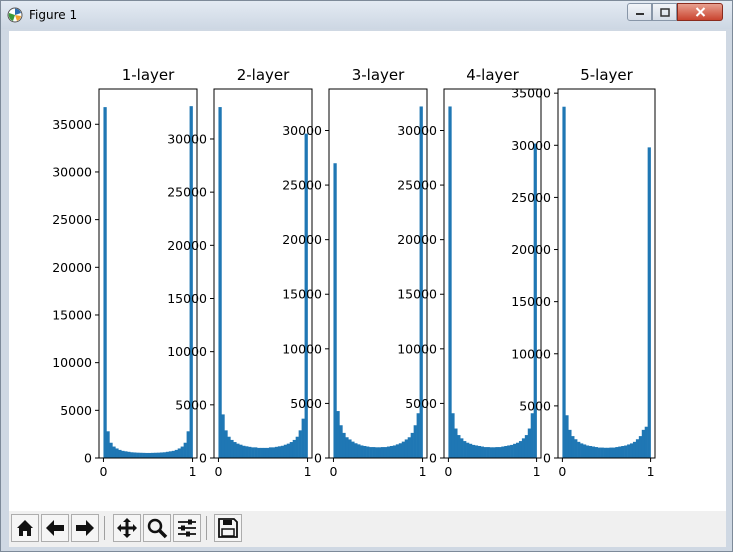 The width and height of the screenshot is (733, 552). What do you see at coordinates (191, 404) in the screenshot?
I see `y-tick-label: 5000` at bounding box center [191, 404].